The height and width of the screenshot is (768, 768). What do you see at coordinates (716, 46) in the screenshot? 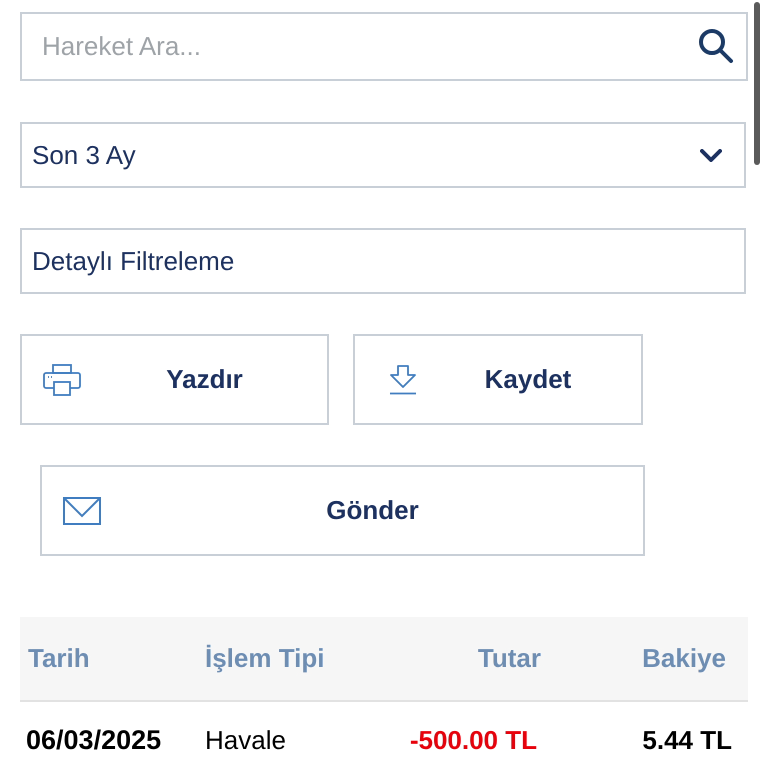
I see `search-icon` at bounding box center [716, 46].